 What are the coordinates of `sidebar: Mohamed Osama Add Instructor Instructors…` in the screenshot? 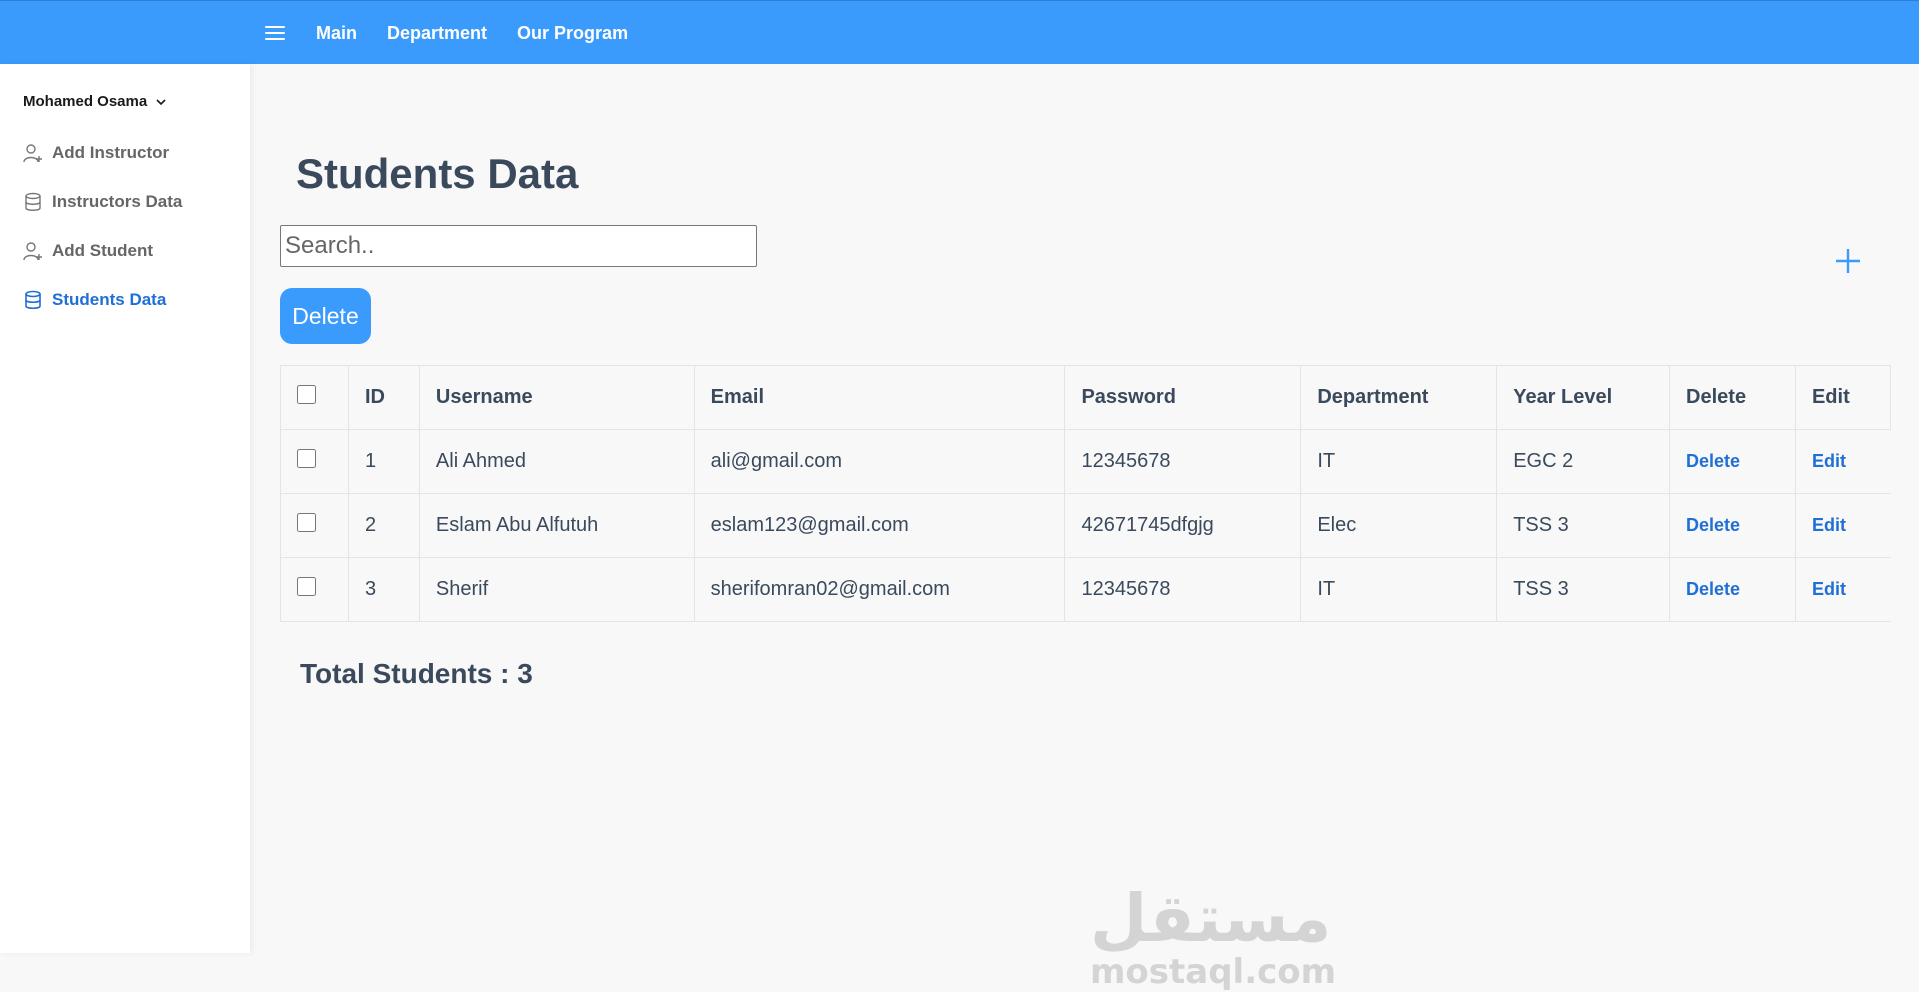 It's located at (125, 508).